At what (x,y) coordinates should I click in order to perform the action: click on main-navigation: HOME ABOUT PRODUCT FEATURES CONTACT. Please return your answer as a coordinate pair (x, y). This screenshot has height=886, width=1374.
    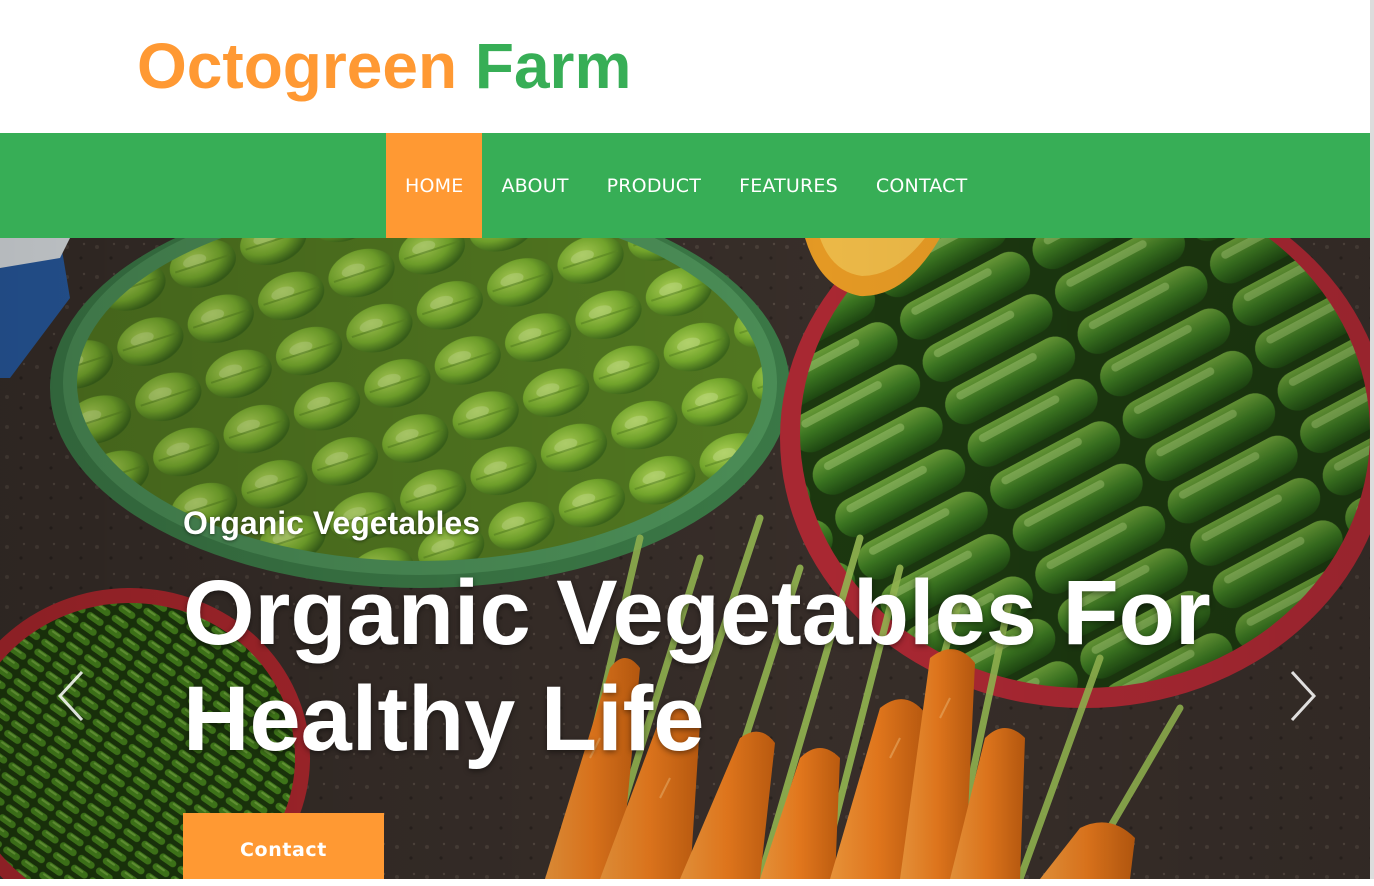
    Looking at the image, I should click on (685, 185).